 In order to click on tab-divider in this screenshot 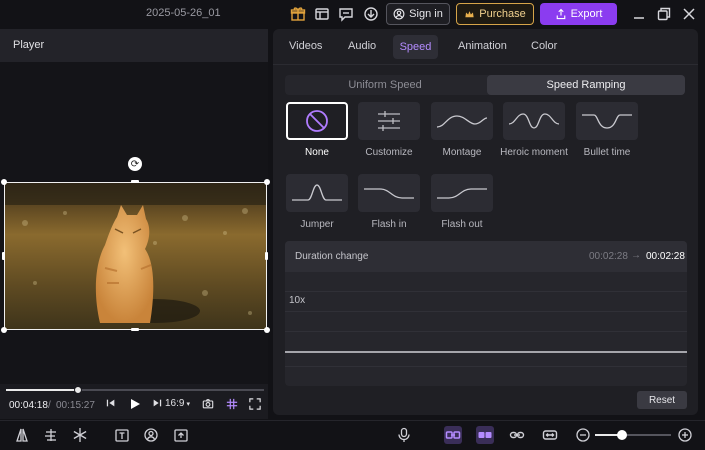, I will do `click(485, 64)`.